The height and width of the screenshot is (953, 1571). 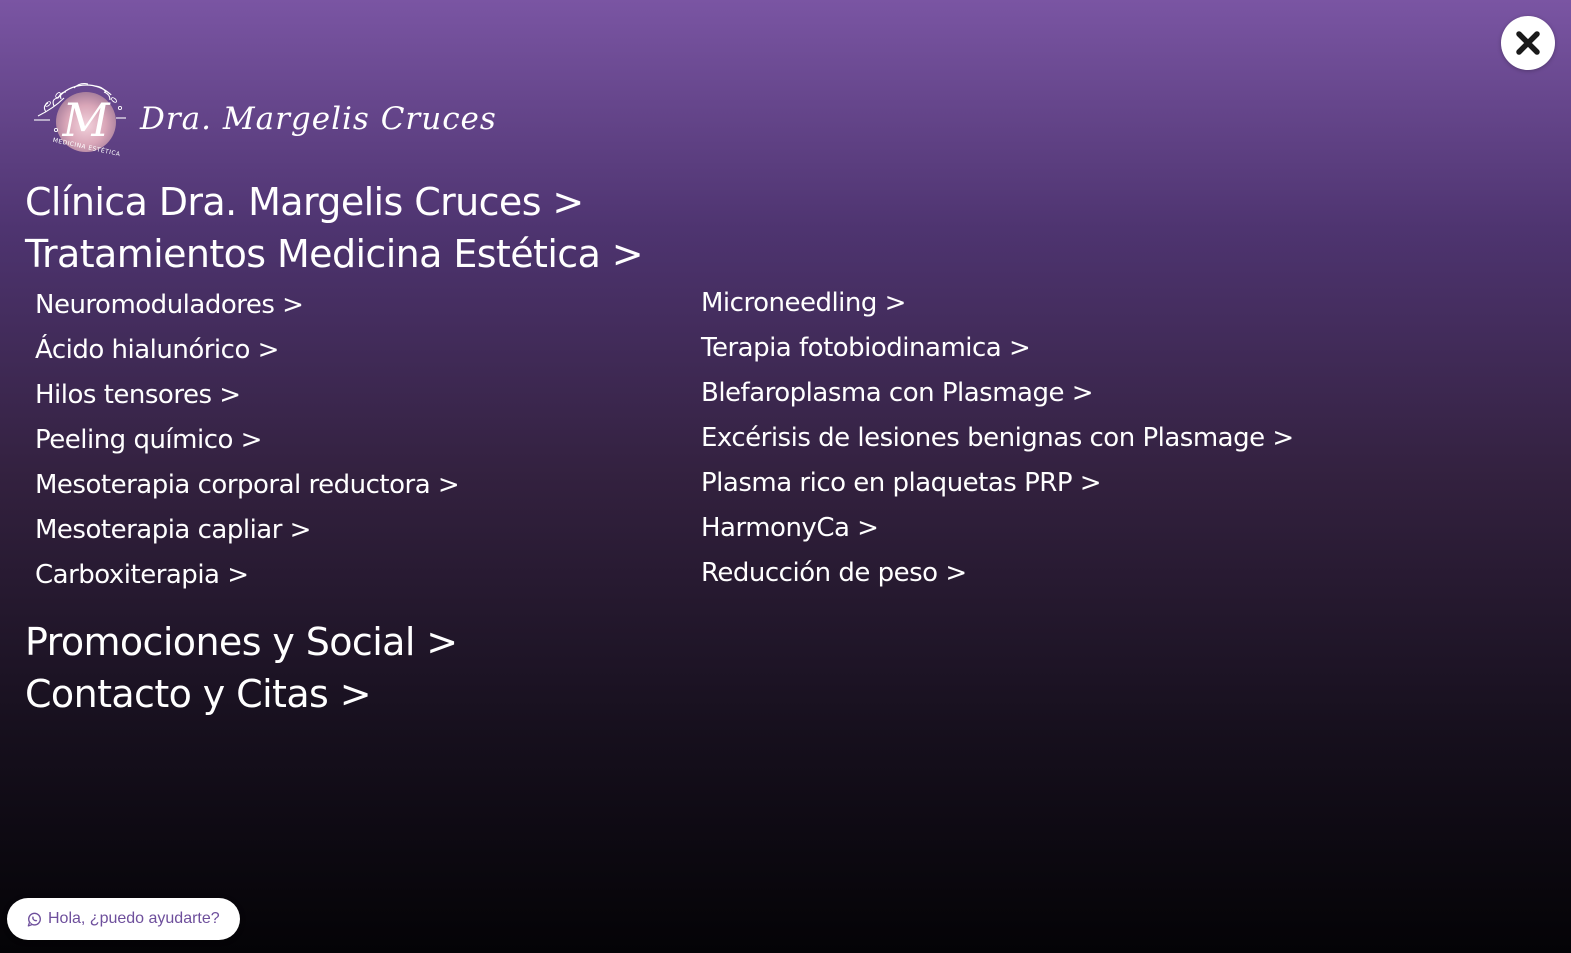 What do you see at coordinates (997, 303) in the screenshot?
I see `submenu-item-microneedling: Microneedling >` at bounding box center [997, 303].